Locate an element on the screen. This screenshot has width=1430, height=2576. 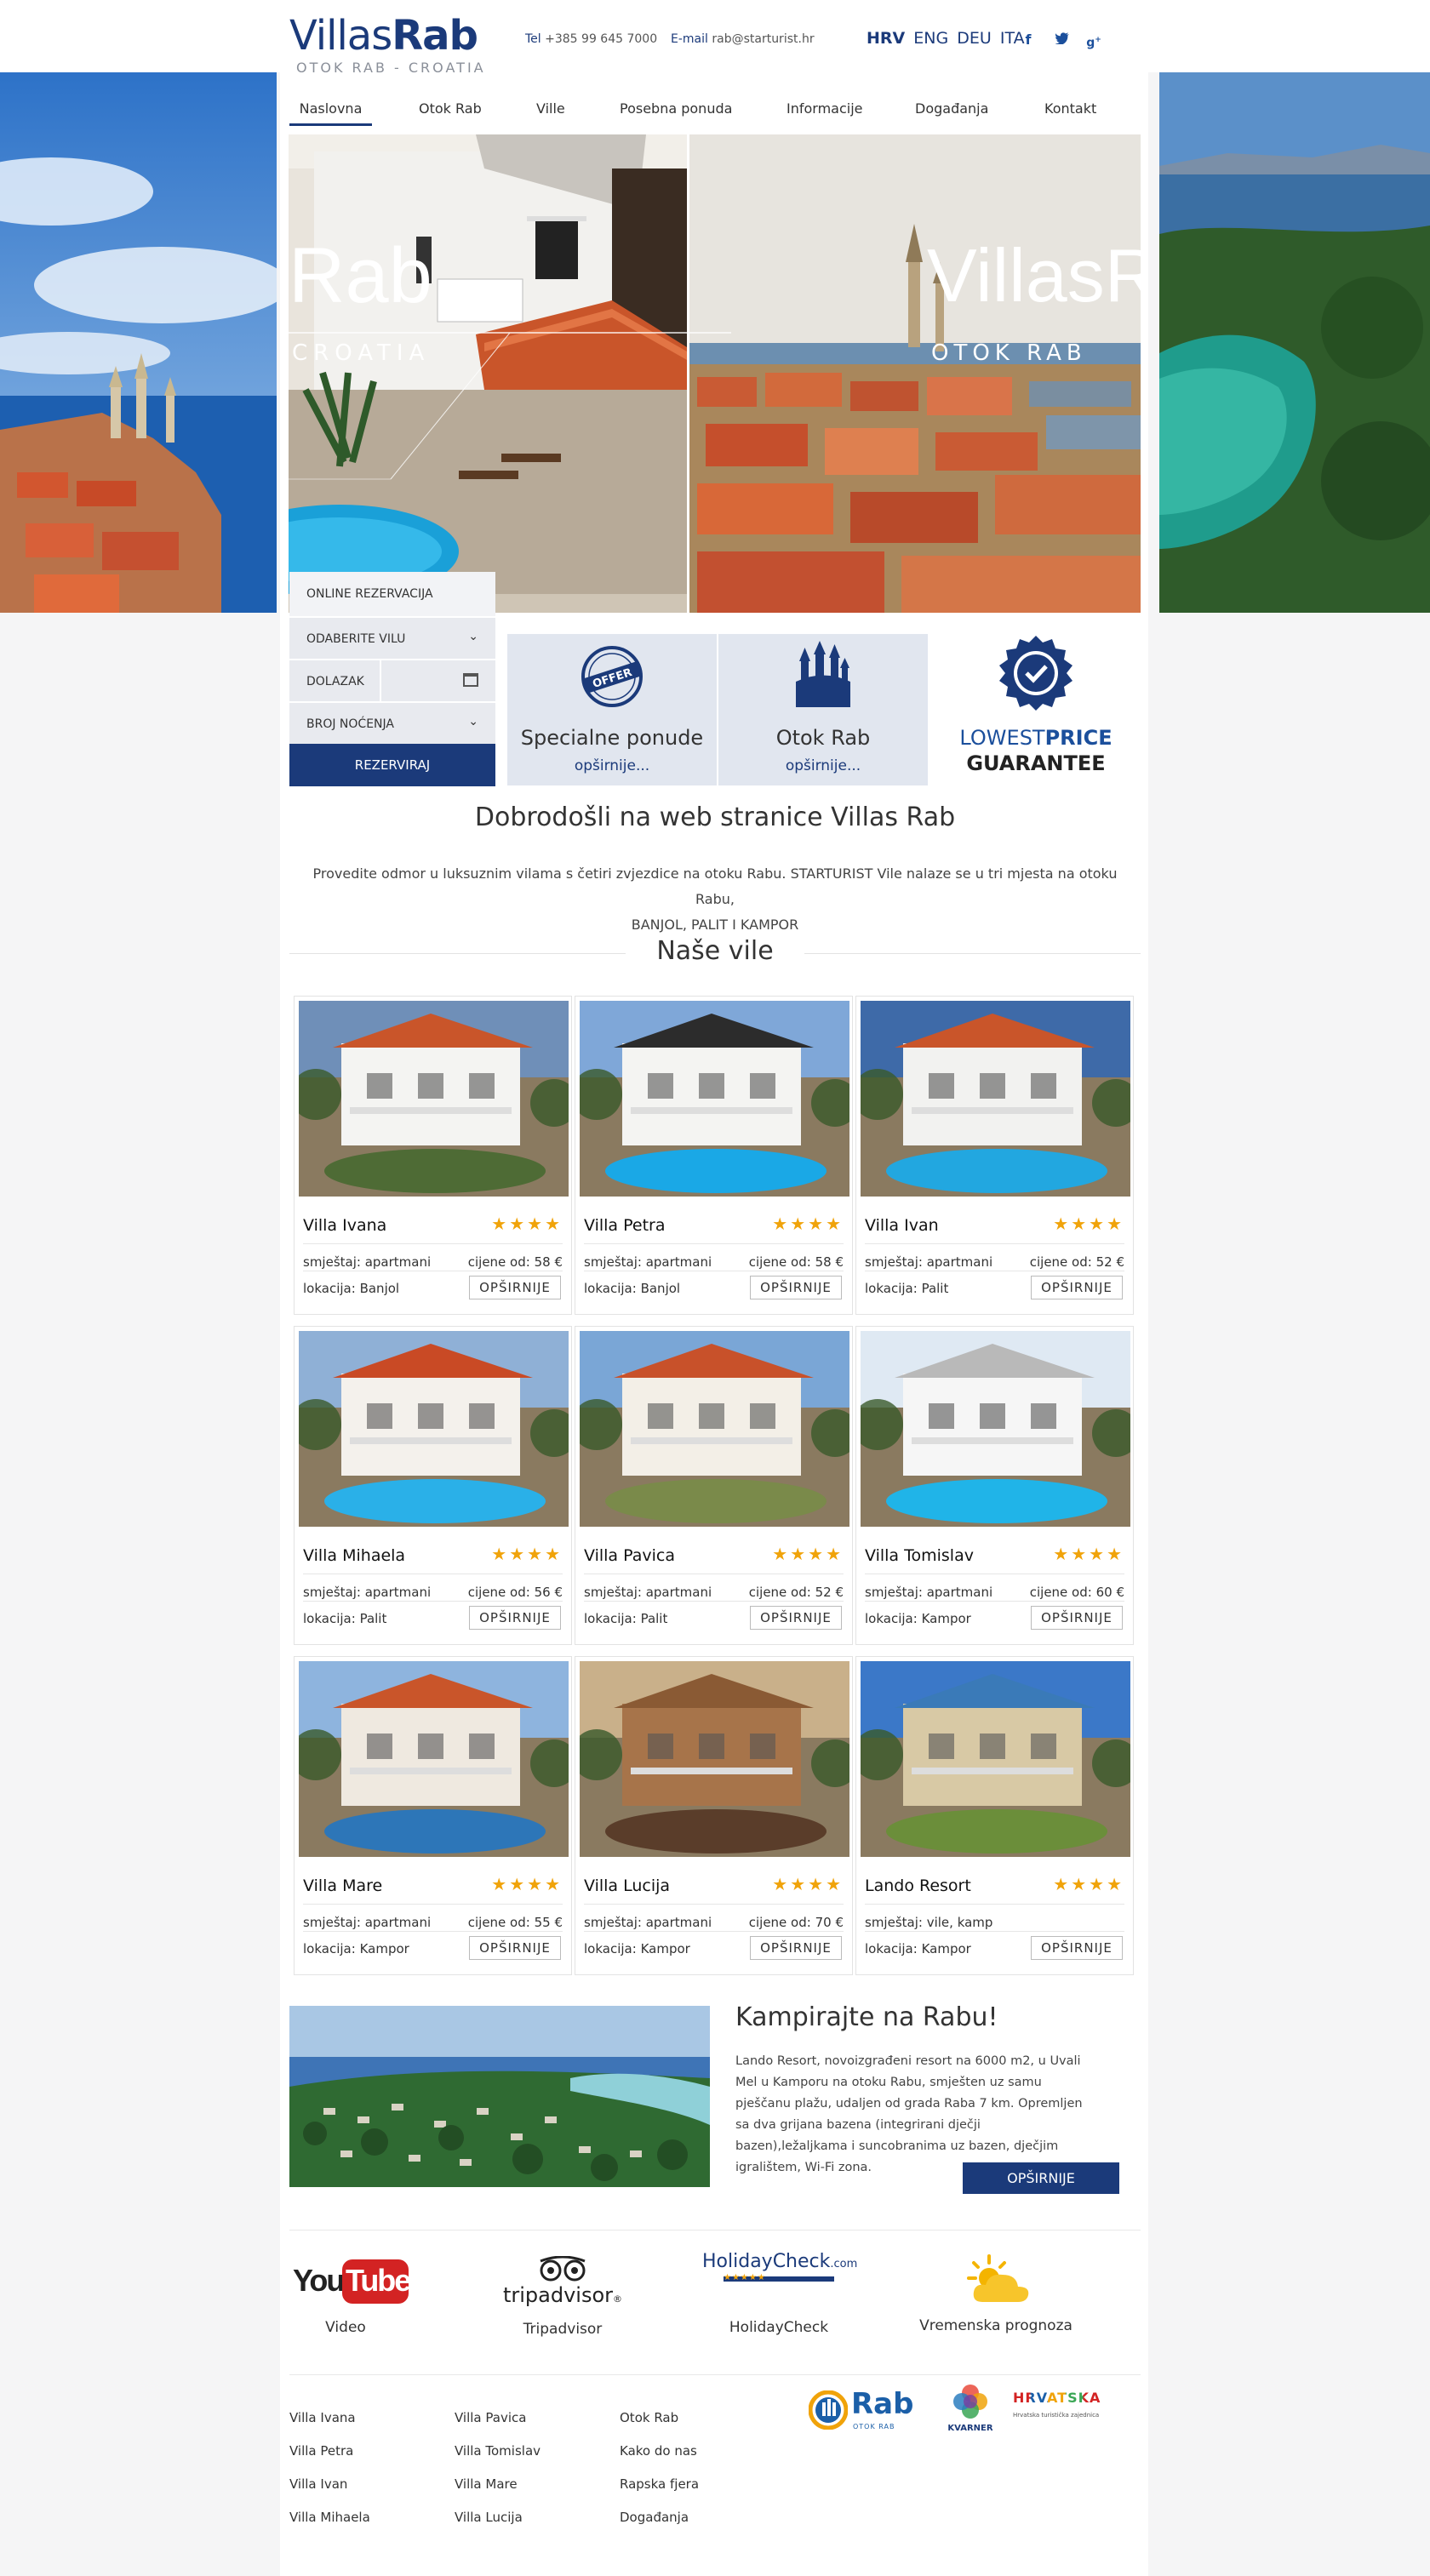
footer-link: Villa Mihaela is located at coordinates (329, 2517).